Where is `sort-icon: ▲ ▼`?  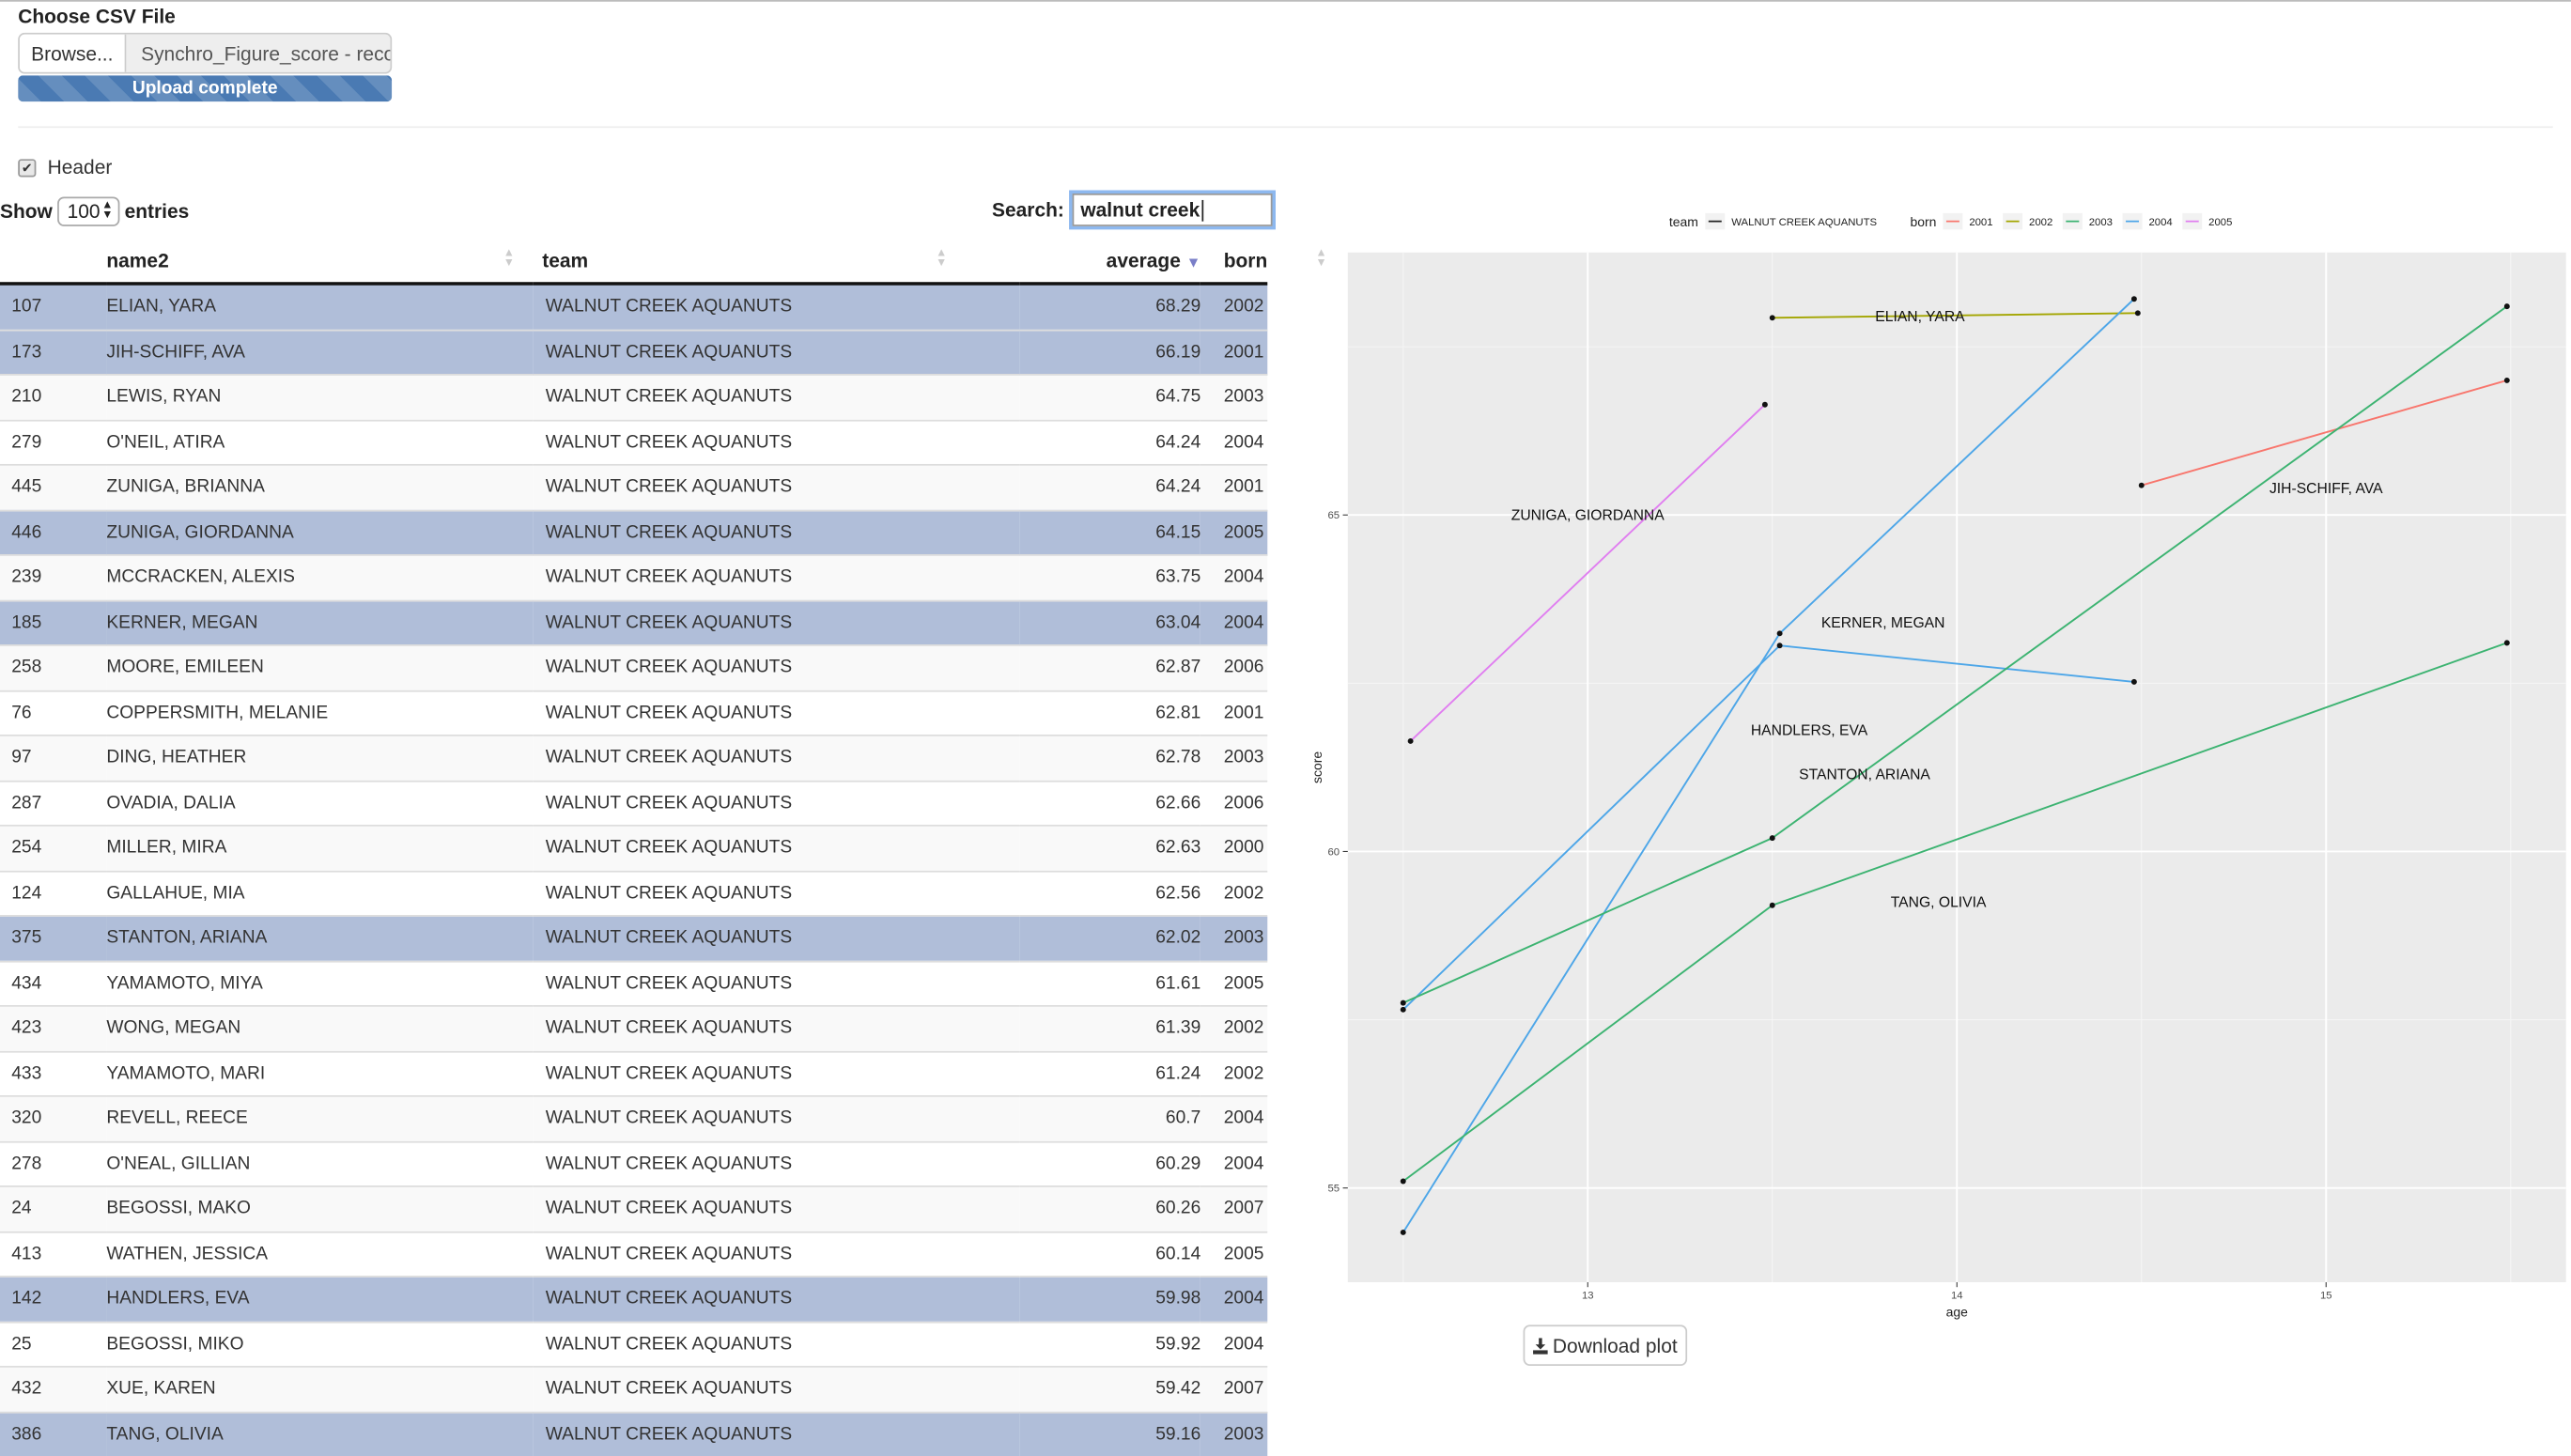 sort-icon: ▲ ▼ is located at coordinates (942, 258).